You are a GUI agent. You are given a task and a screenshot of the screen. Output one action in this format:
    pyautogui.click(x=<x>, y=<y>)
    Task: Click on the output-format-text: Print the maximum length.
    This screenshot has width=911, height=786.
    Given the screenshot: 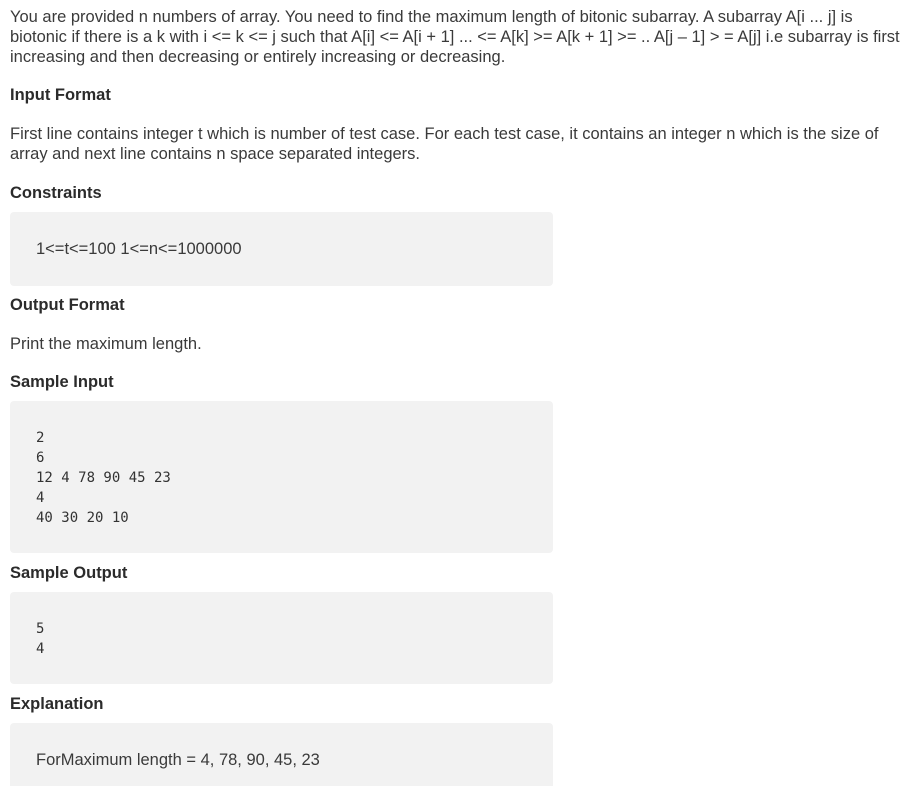 What is the action you would take?
    pyautogui.click(x=106, y=344)
    